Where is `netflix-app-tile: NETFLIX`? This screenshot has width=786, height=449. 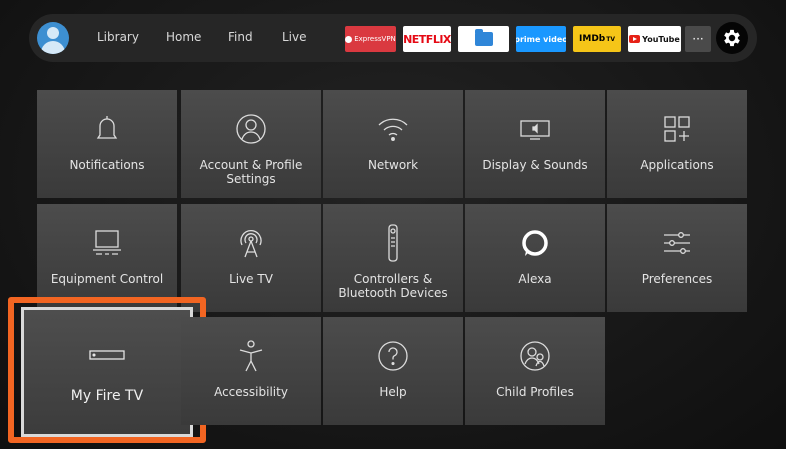
netflix-app-tile: NETFLIX is located at coordinates (427, 39).